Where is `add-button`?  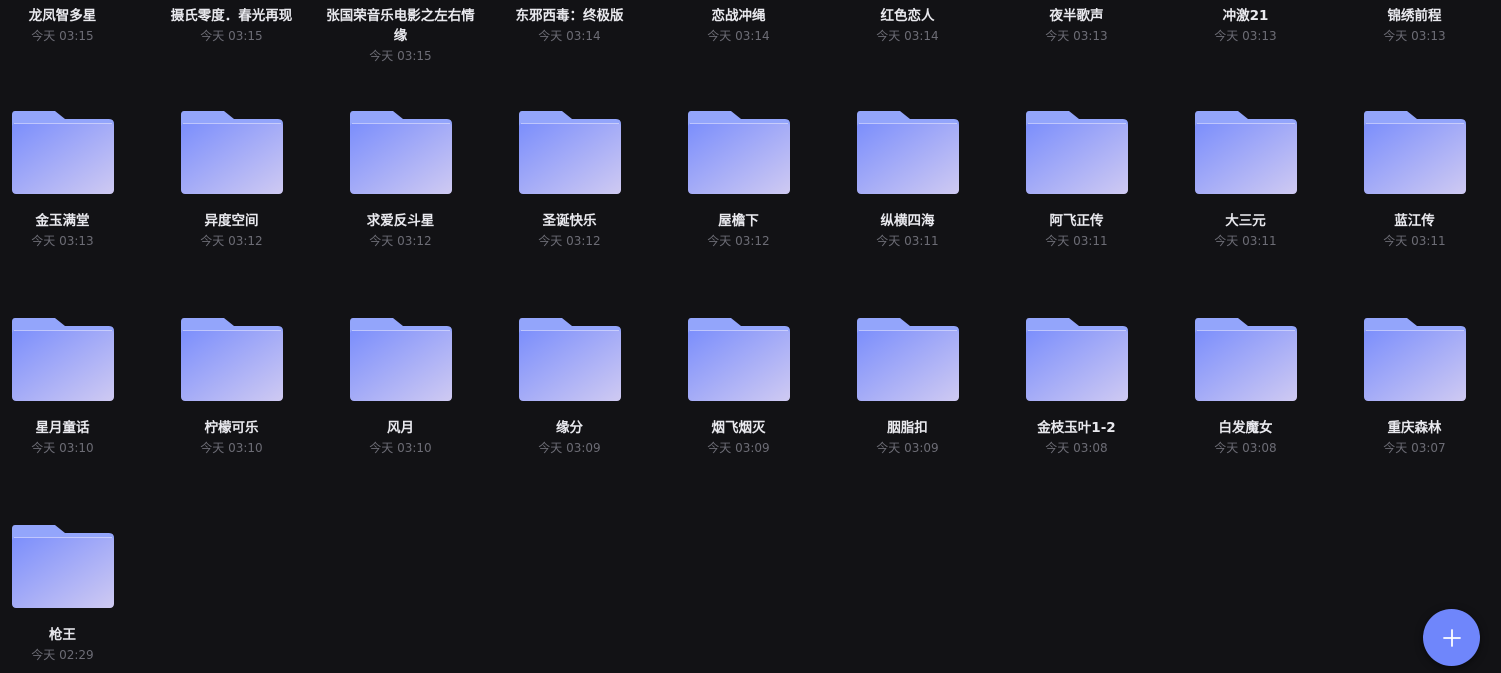
add-button is located at coordinates (1451, 637).